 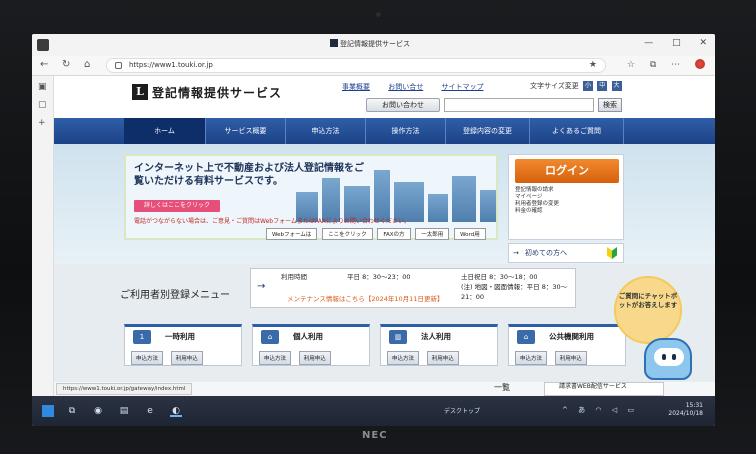 I want to click on nav-application: 申込方法, so click(x=326, y=131).